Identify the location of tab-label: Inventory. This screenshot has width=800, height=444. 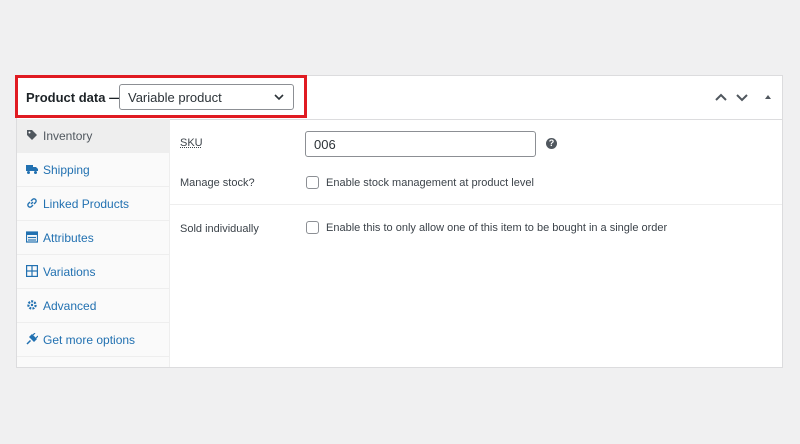
(68, 136).